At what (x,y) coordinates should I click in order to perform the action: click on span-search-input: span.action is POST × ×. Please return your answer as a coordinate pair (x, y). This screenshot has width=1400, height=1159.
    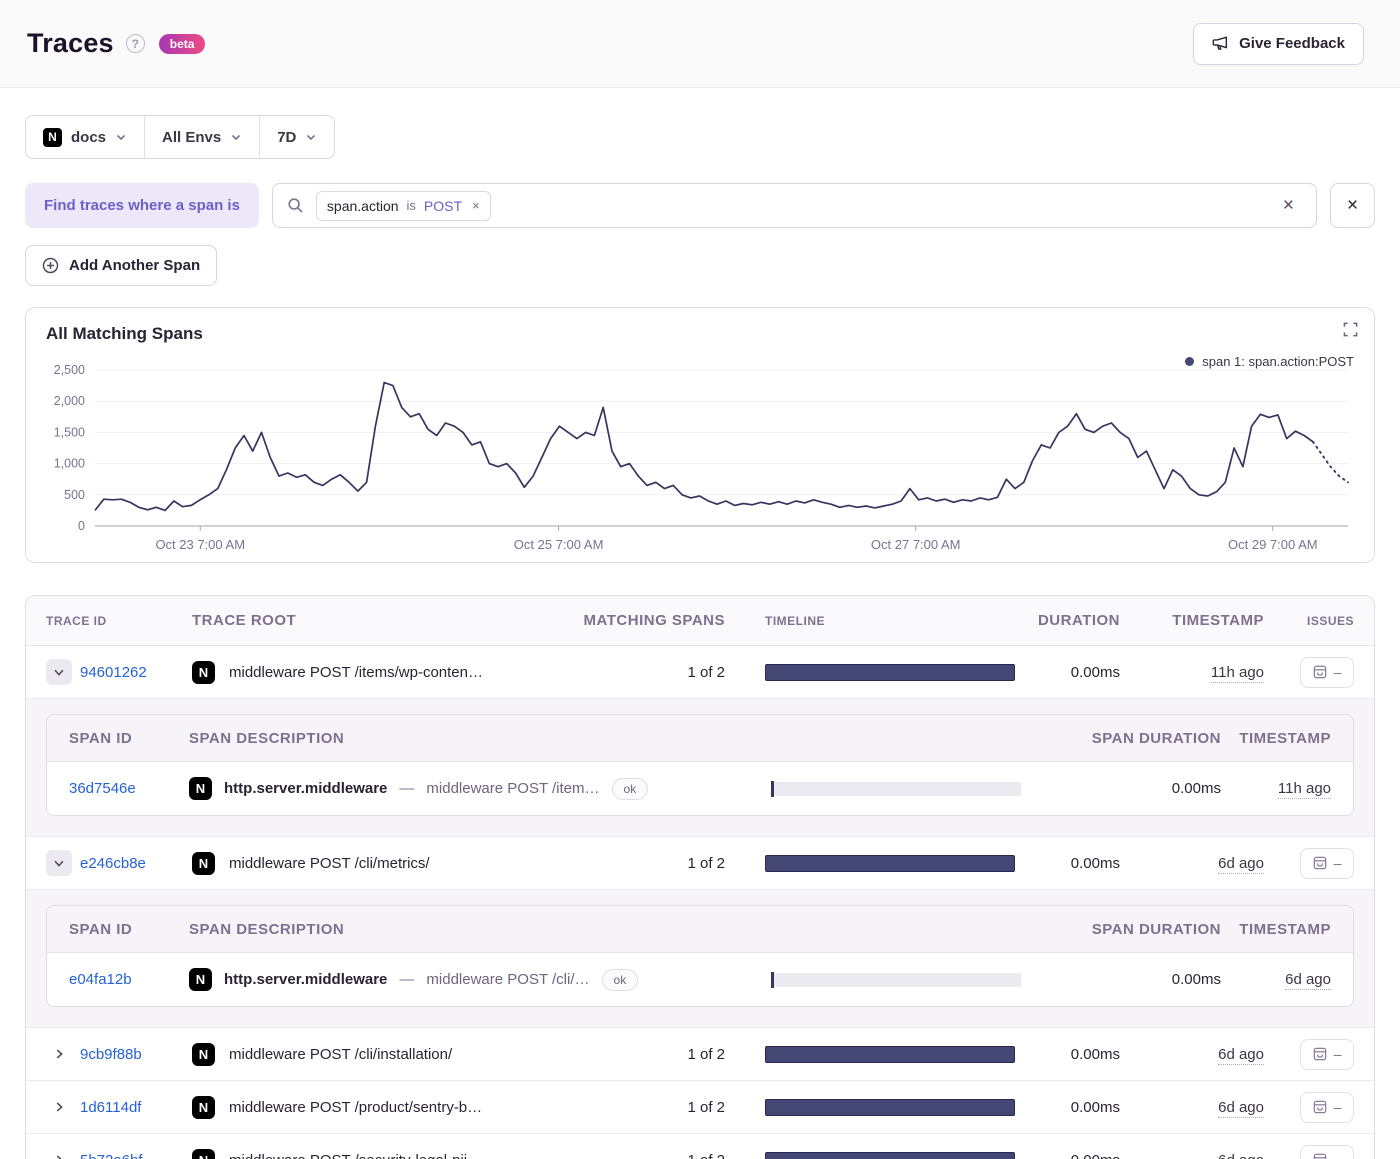
    Looking at the image, I should click on (794, 205).